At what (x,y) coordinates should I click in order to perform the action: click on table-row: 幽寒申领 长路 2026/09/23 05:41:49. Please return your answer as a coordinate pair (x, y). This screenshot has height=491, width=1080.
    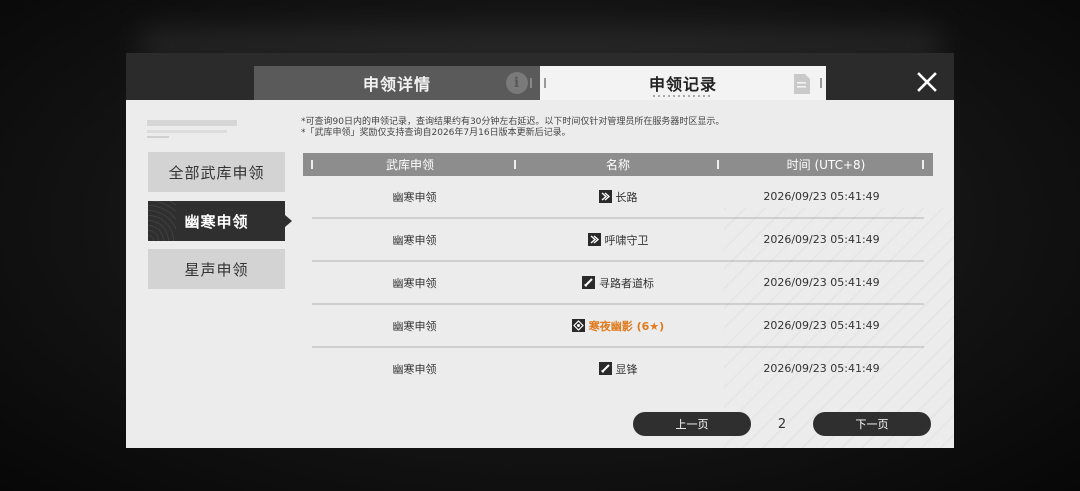
    Looking at the image, I should click on (618, 197).